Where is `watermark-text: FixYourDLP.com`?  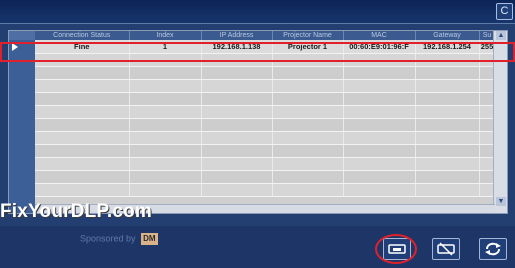 watermark-text: FixYourDLP.com is located at coordinates (76, 211).